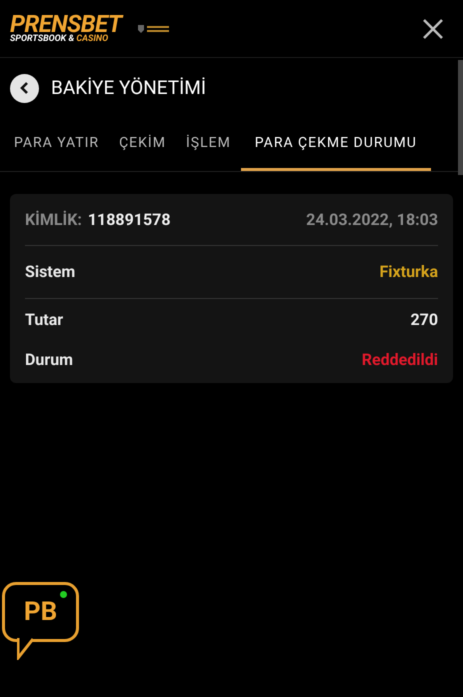 Image resolution: width=463 pixels, height=697 pixels. What do you see at coordinates (372, 219) in the screenshot?
I see `date-text: 24.03.2022, 18:03` at bounding box center [372, 219].